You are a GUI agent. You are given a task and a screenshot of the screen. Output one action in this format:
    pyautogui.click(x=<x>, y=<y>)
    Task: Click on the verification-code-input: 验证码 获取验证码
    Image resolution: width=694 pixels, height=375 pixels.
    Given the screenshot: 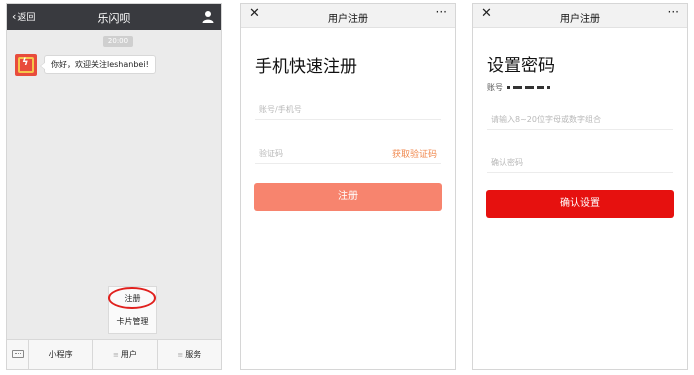 What is the action you would take?
    pyautogui.click(x=348, y=152)
    